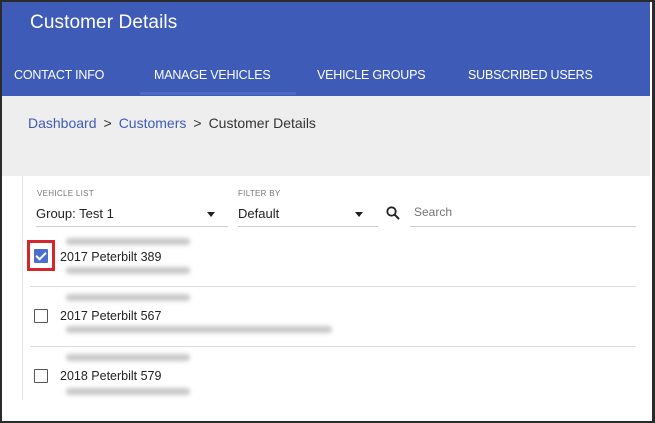 This screenshot has height=423, width=655. I want to click on filter-by-select: Default, so click(307, 213).